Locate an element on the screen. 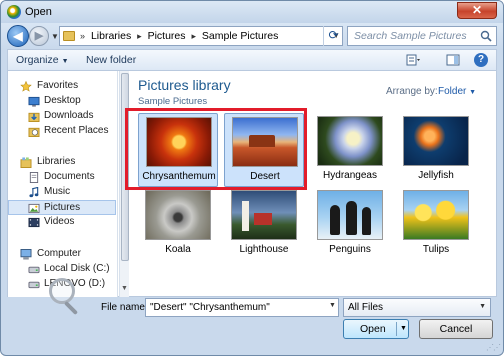  command-bar: Organize ▼ New folder ? is located at coordinates (252, 60).